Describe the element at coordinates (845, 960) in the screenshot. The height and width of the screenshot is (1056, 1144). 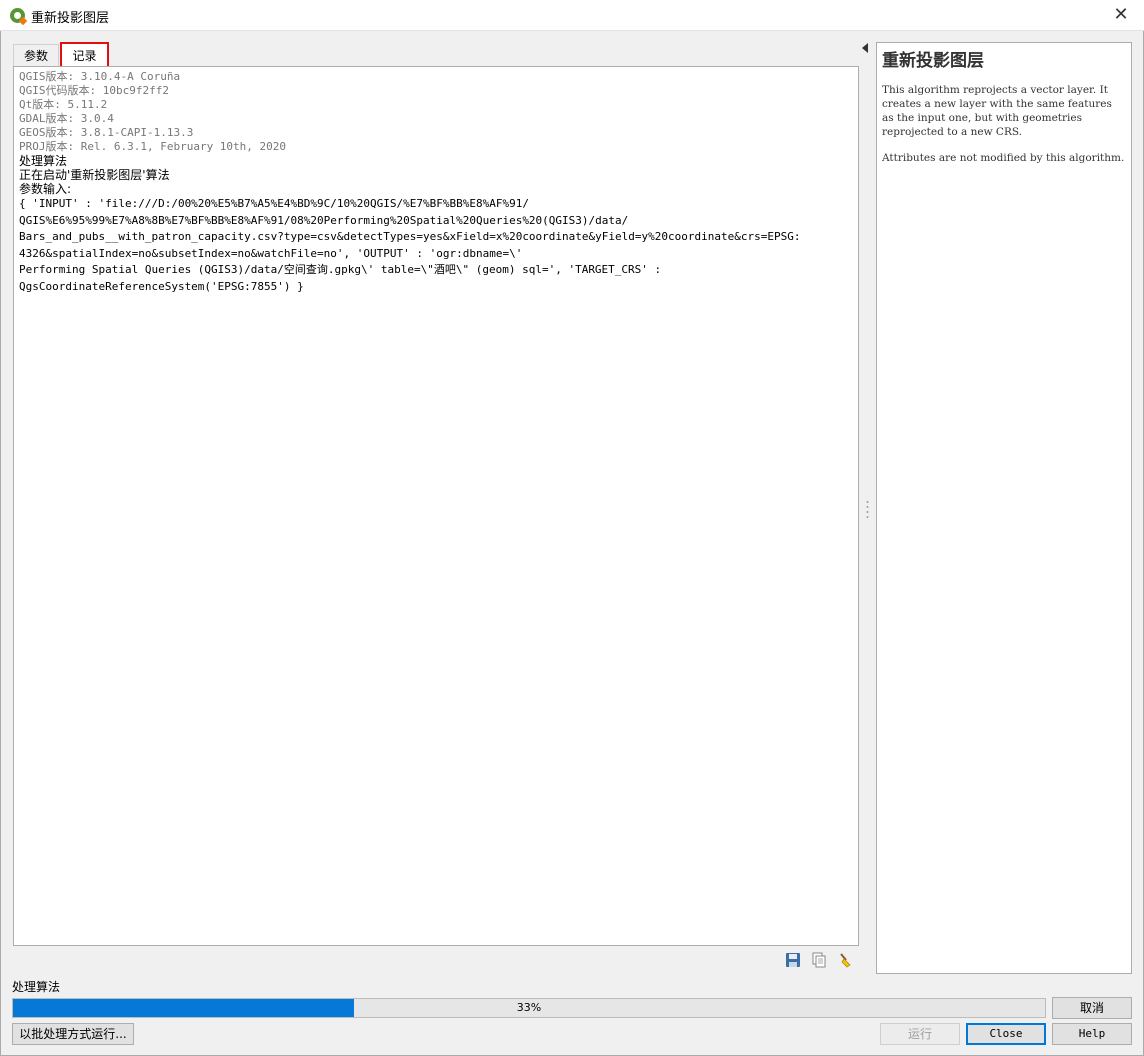
I see `clear-icon` at that location.